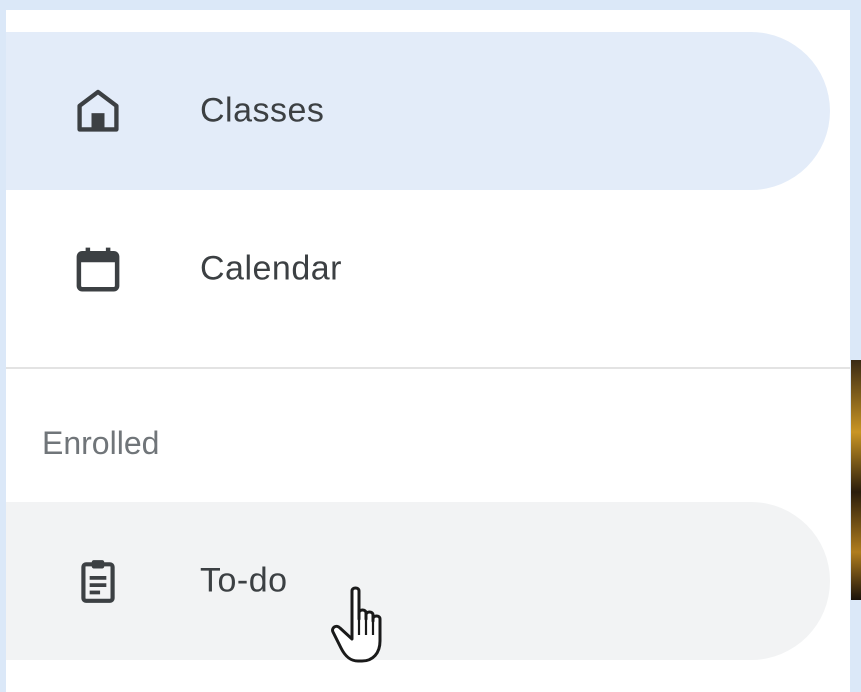  Describe the element at coordinates (262, 110) in the screenshot. I see `nav-item-label: Classes` at that location.